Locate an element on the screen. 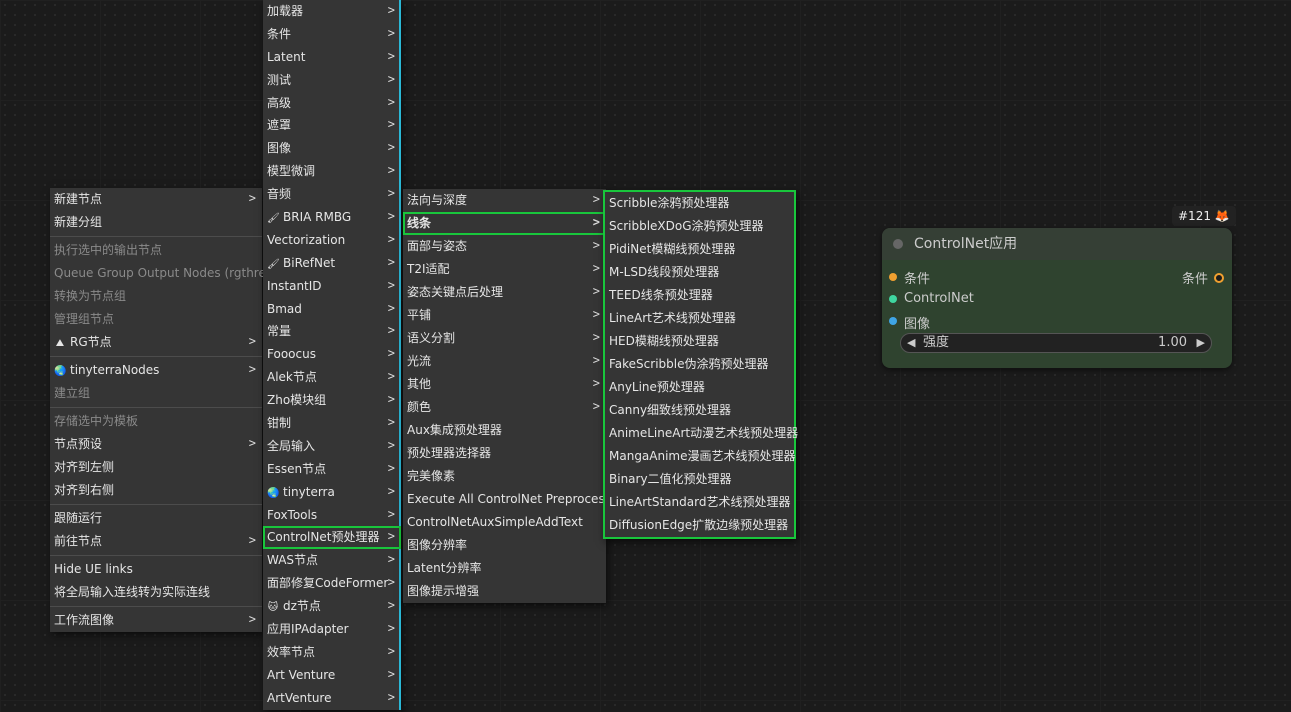  menu4-item: Binary二值化预处理器 is located at coordinates (699, 479).